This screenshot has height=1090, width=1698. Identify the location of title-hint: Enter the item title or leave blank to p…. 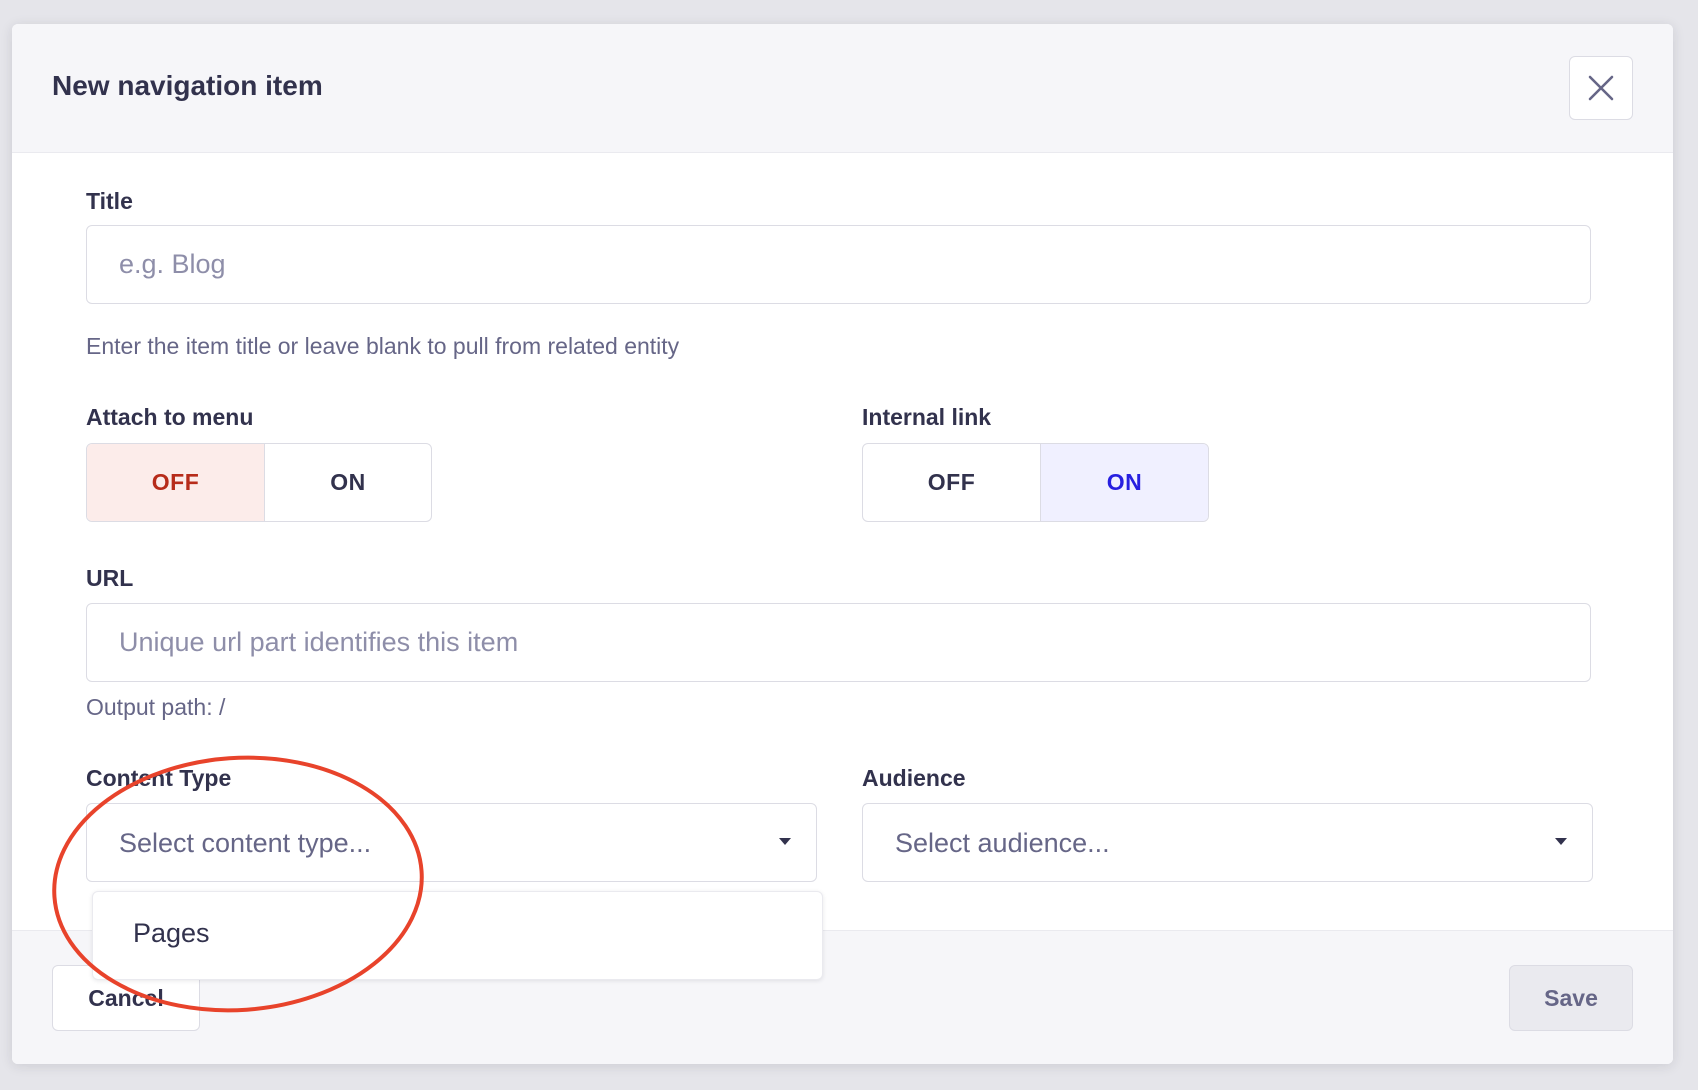
(383, 346).